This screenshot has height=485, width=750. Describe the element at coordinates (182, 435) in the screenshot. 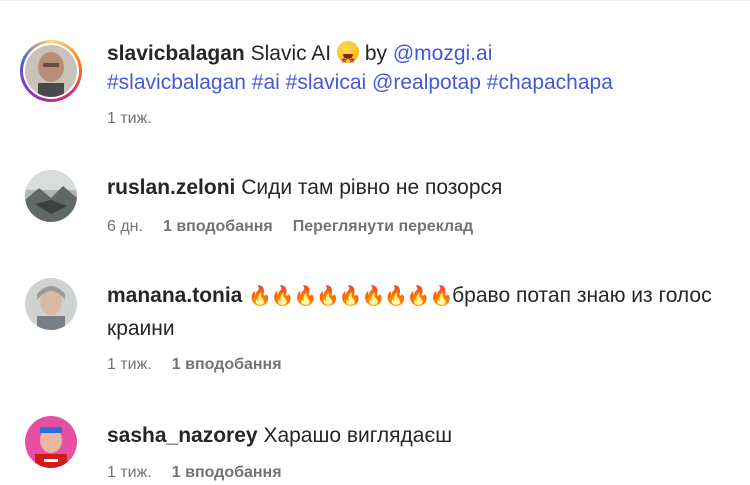

I see `comment-username: sasha_nazorey` at that location.